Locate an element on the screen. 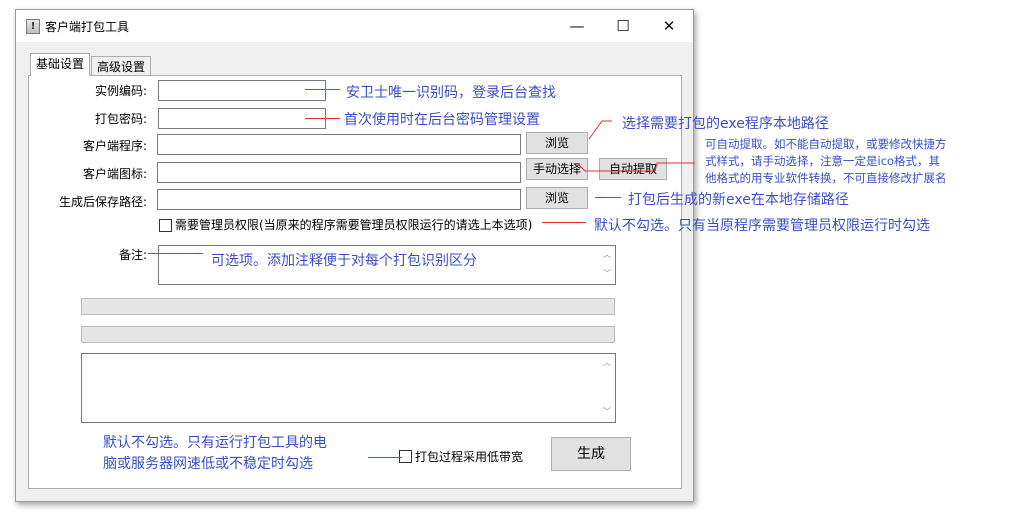  annotation-line-bandwidth is located at coordinates (385, 457).